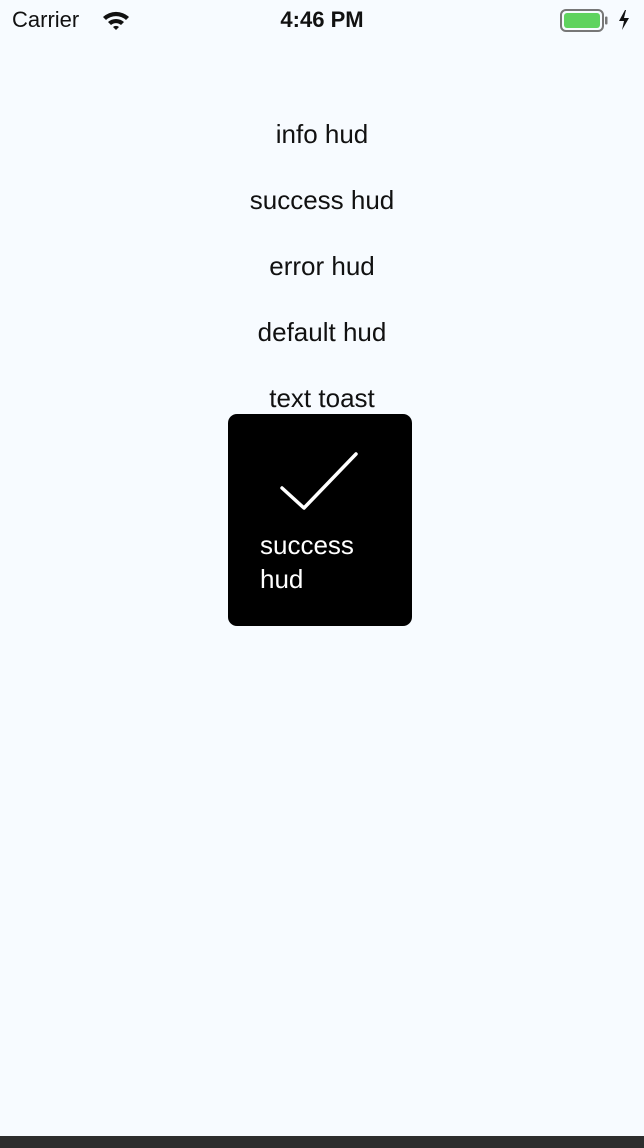 This screenshot has height=1148, width=644. I want to click on menu-item-error-hud: error hud, so click(322, 266).